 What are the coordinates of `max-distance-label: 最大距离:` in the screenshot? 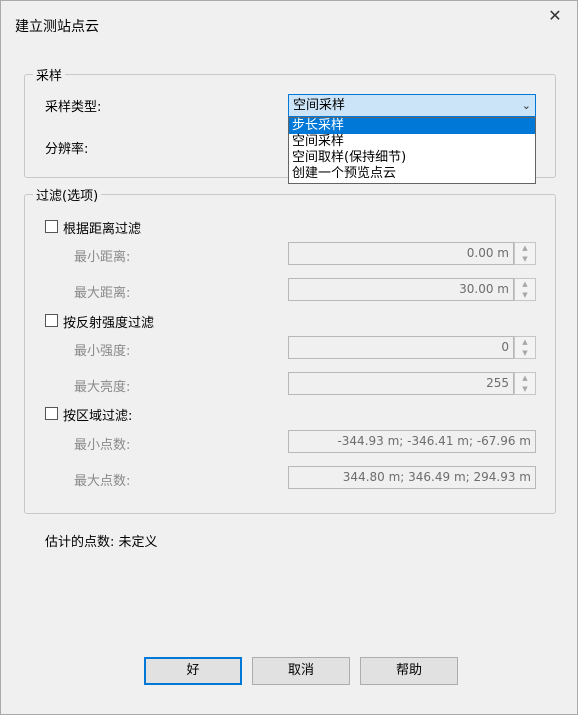 It's located at (102, 293).